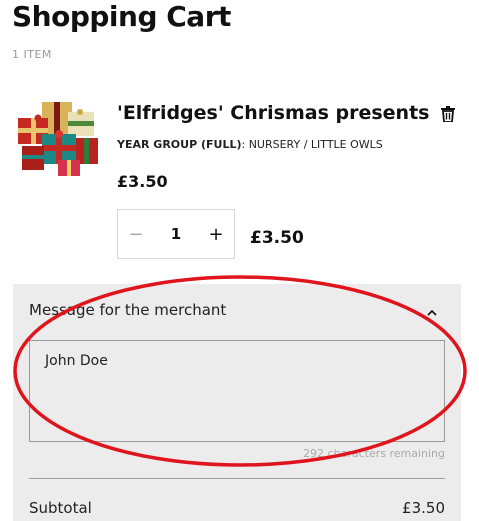 This screenshot has height=521, width=479. Describe the element at coordinates (374, 453) in the screenshot. I see `characters-remaining: 292 characters remaining` at that location.